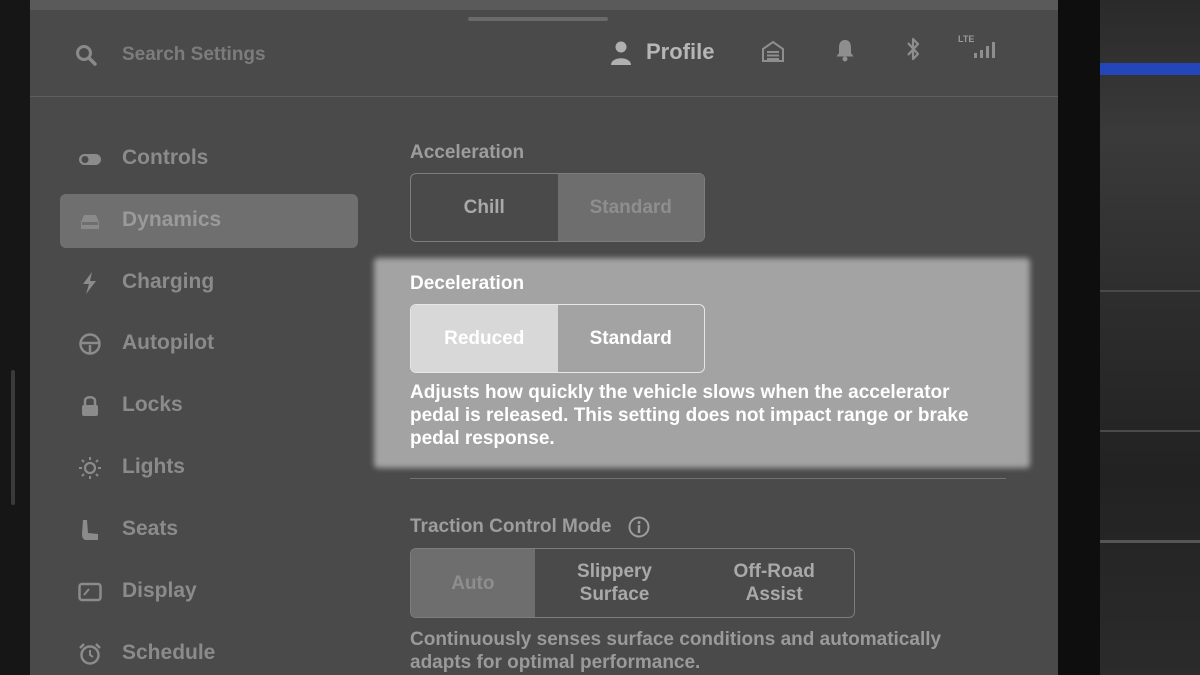 The width and height of the screenshot is (1200, 675). What do you see at coordinates (168, 342) in the screenshot?
I see `sidebar-item-label: Autopilot` at bounding box center [168, 342].